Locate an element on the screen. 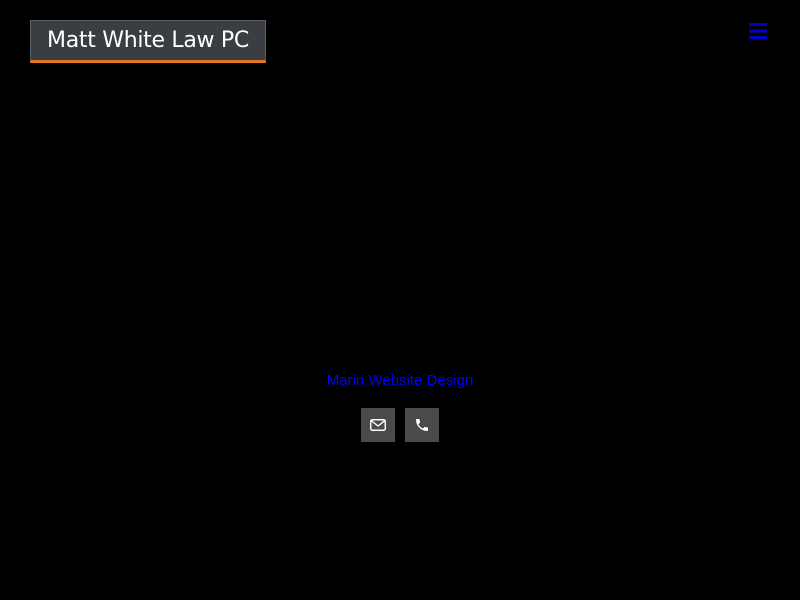 The image size is (800, 600). marin-website-design-link: Marin Website Design is located at coordinates (400, 380).